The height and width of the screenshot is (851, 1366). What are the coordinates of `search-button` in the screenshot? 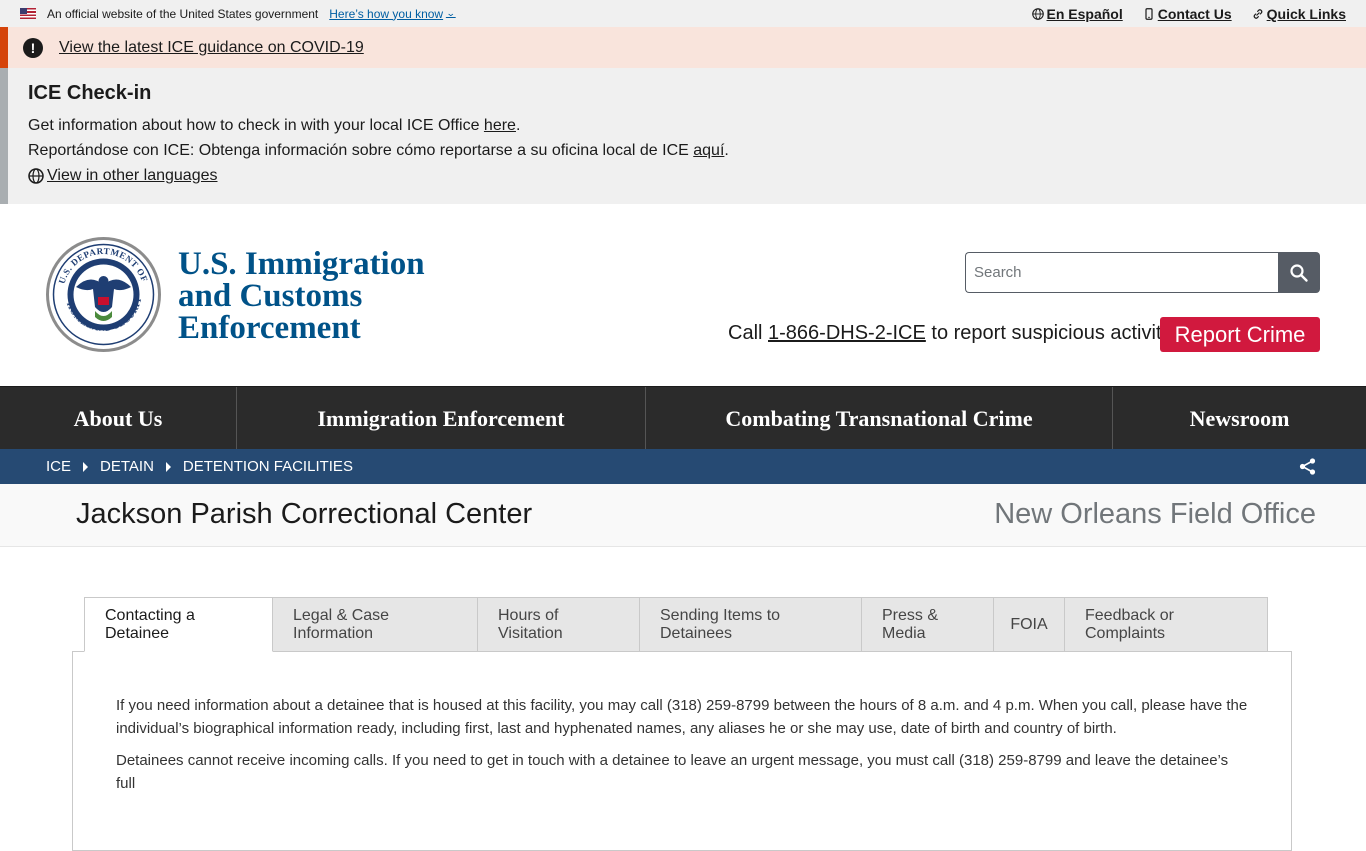 It's located at (1299, 272).